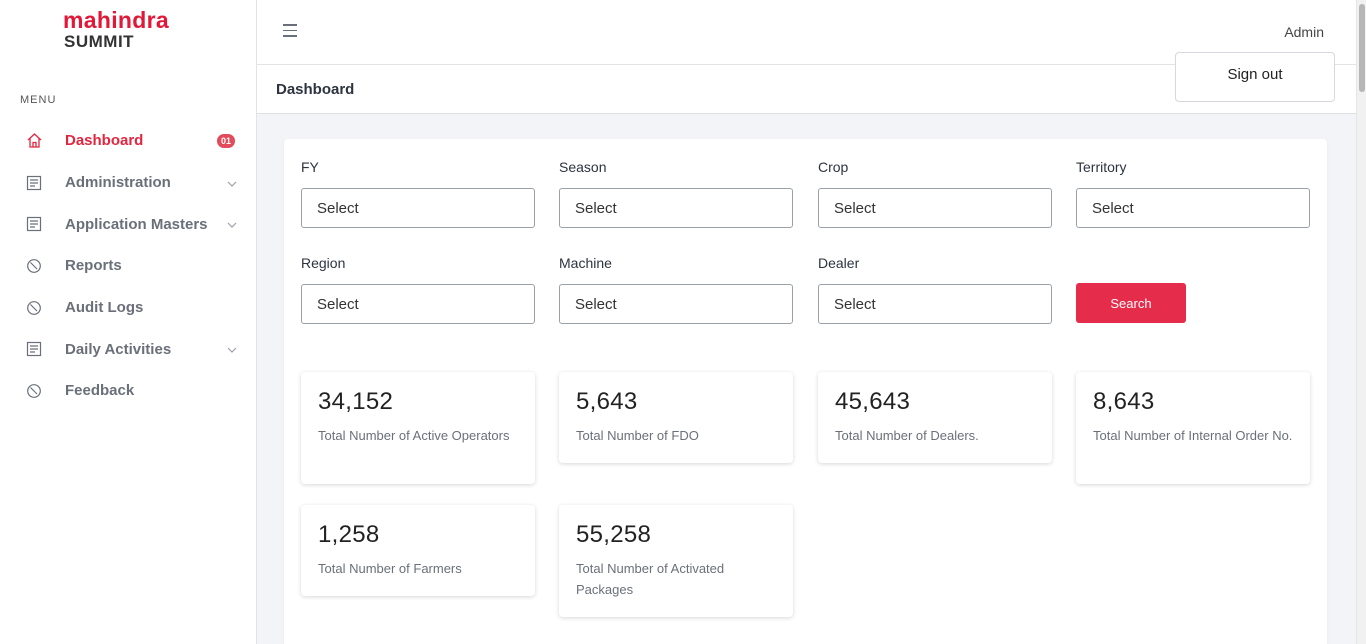 This screenshot has height=644, width=1366. Describe the element at coordinates (676, 208) in the screenshot. I see `season-select: Select` at that location.